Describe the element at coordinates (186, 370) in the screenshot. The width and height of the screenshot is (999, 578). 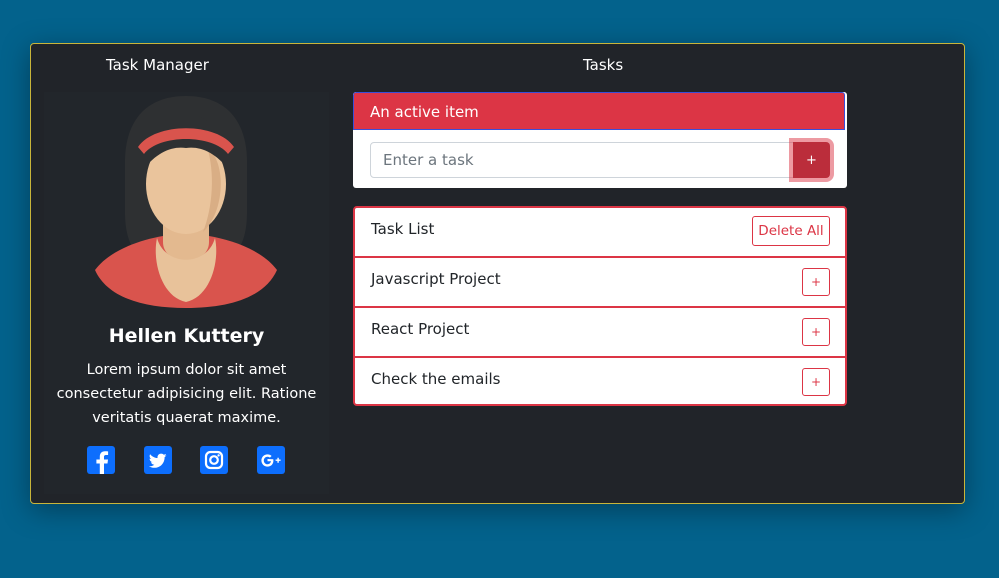
I see `bio-line: Lorem ipsum dolor sit amet` at that location.